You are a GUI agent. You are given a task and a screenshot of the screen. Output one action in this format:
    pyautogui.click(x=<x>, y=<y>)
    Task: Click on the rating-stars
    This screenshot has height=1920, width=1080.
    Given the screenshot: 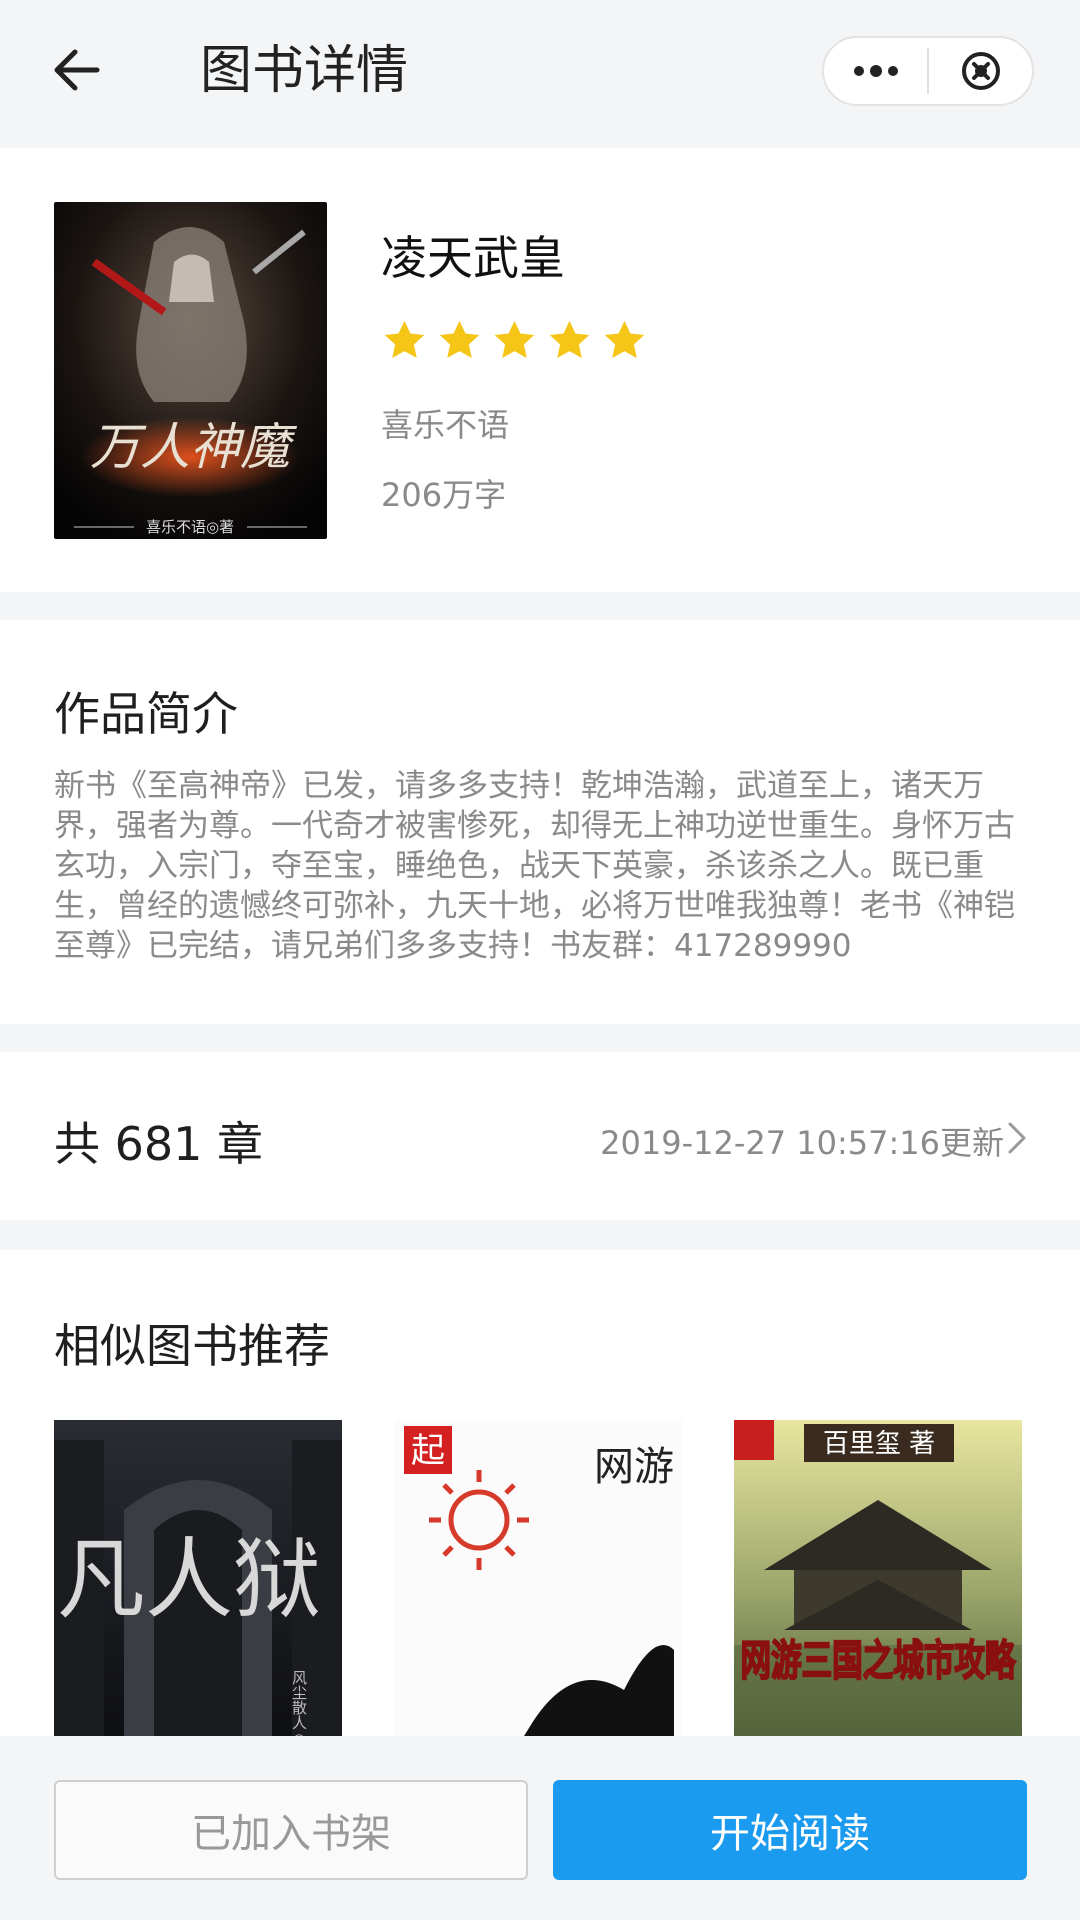 What is the action you would take?
    pyautogui.click(x=514, y=341)
    